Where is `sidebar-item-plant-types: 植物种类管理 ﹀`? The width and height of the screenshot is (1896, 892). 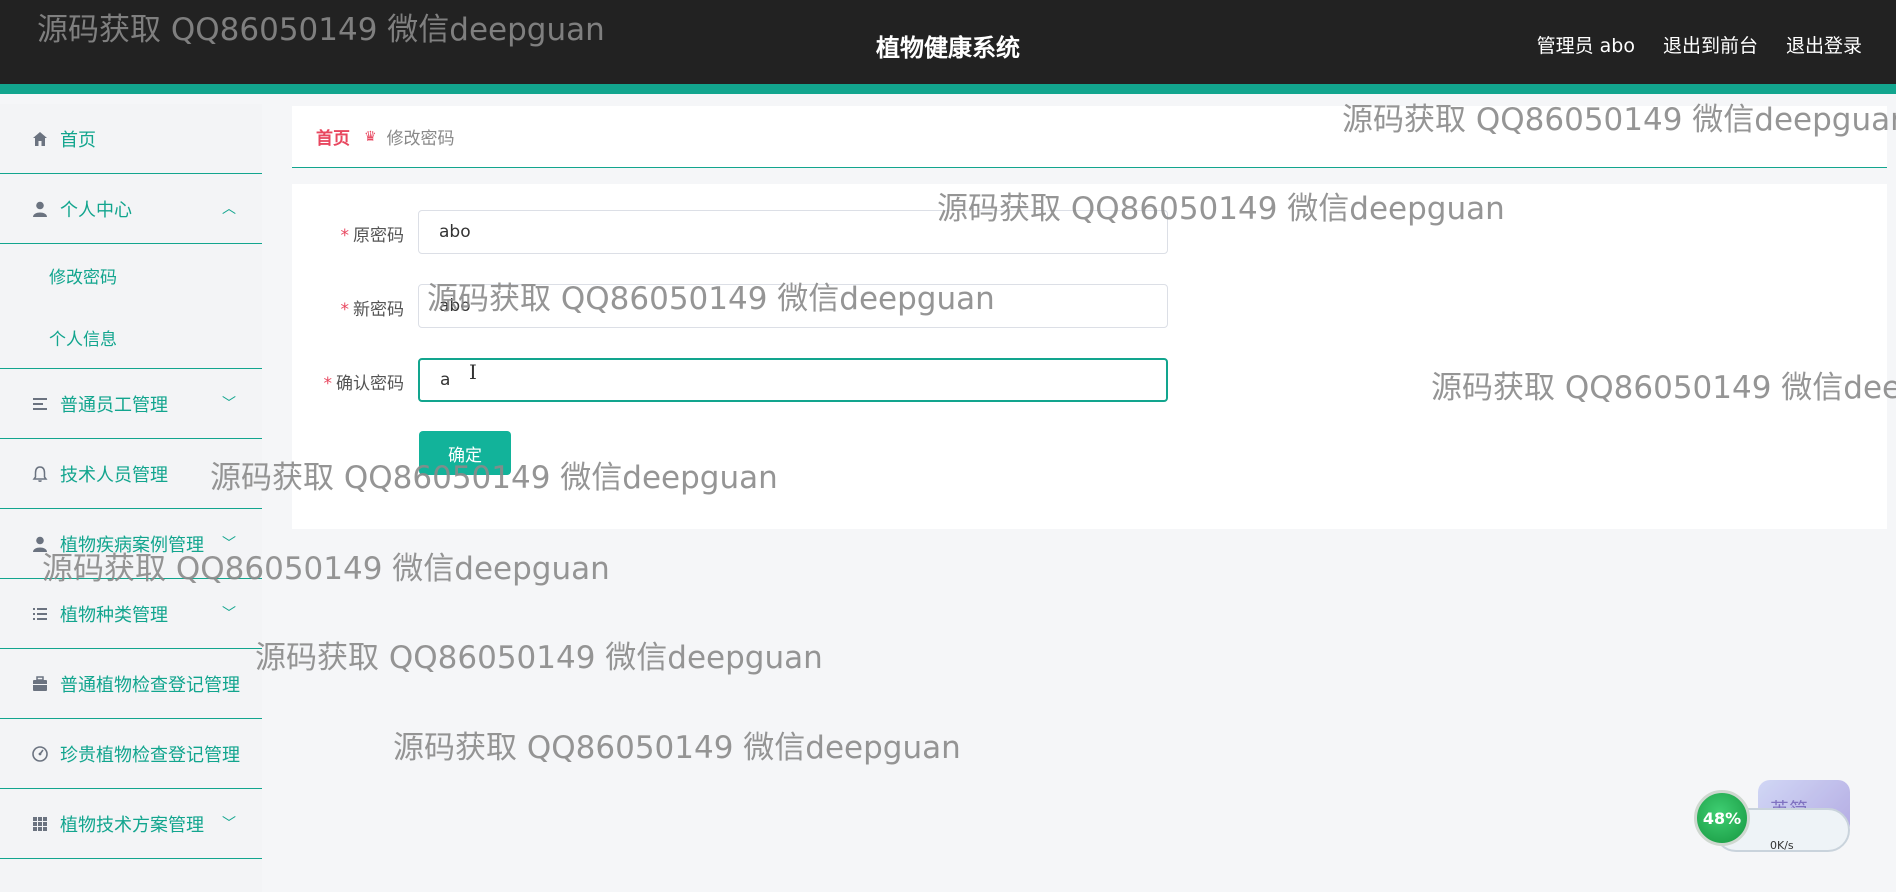
sidebar-item-plant-types: 植物种类管理 ﹀ is located at coordinates (131, 614).